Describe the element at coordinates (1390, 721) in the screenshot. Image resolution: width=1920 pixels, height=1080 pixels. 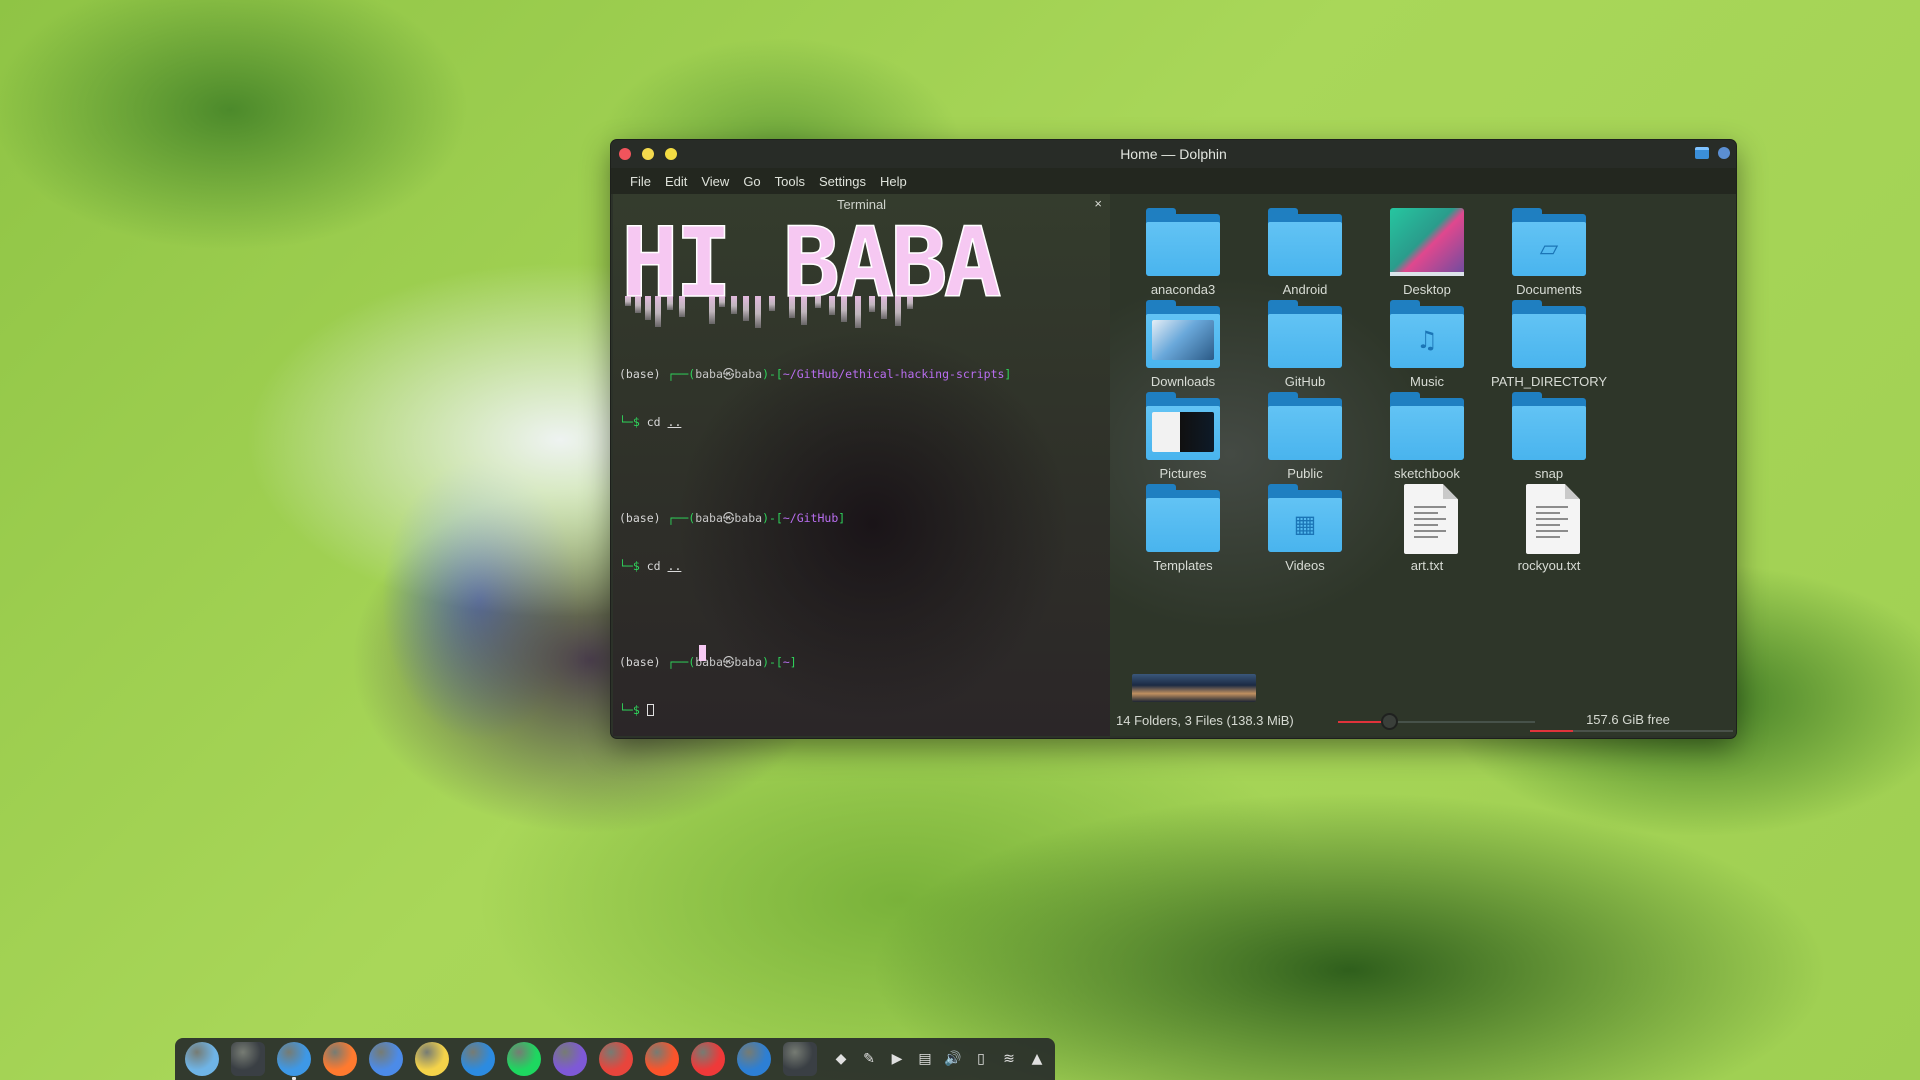
I see `zoom-slider-handle` at that location.